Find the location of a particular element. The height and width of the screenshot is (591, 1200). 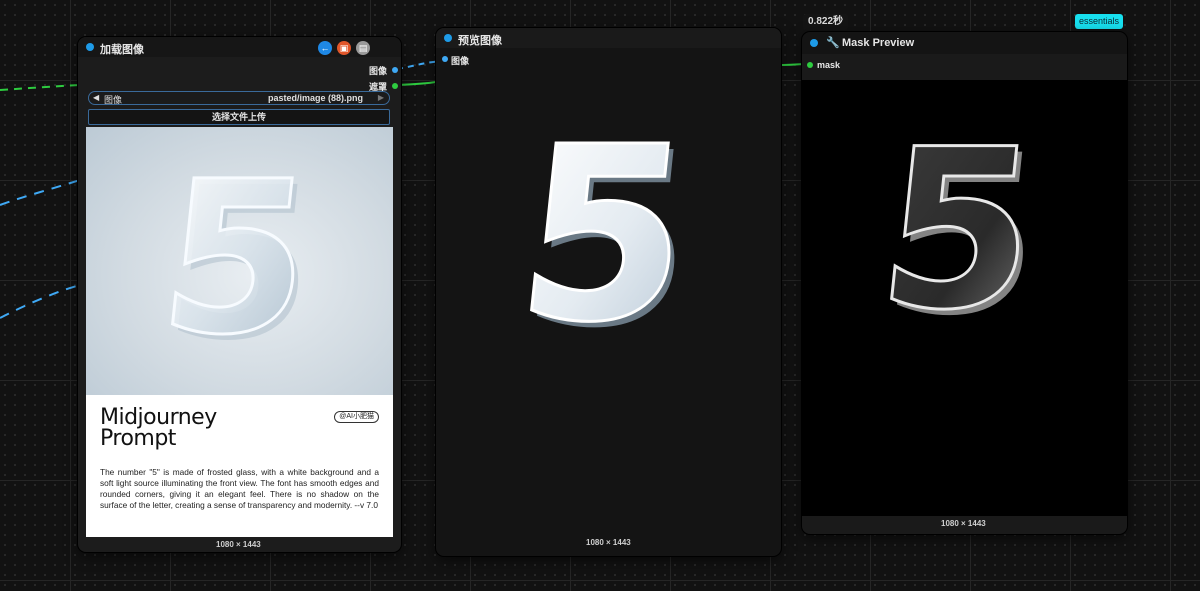

card-title-line1: Midjourney is located at coordinates (158, 417).